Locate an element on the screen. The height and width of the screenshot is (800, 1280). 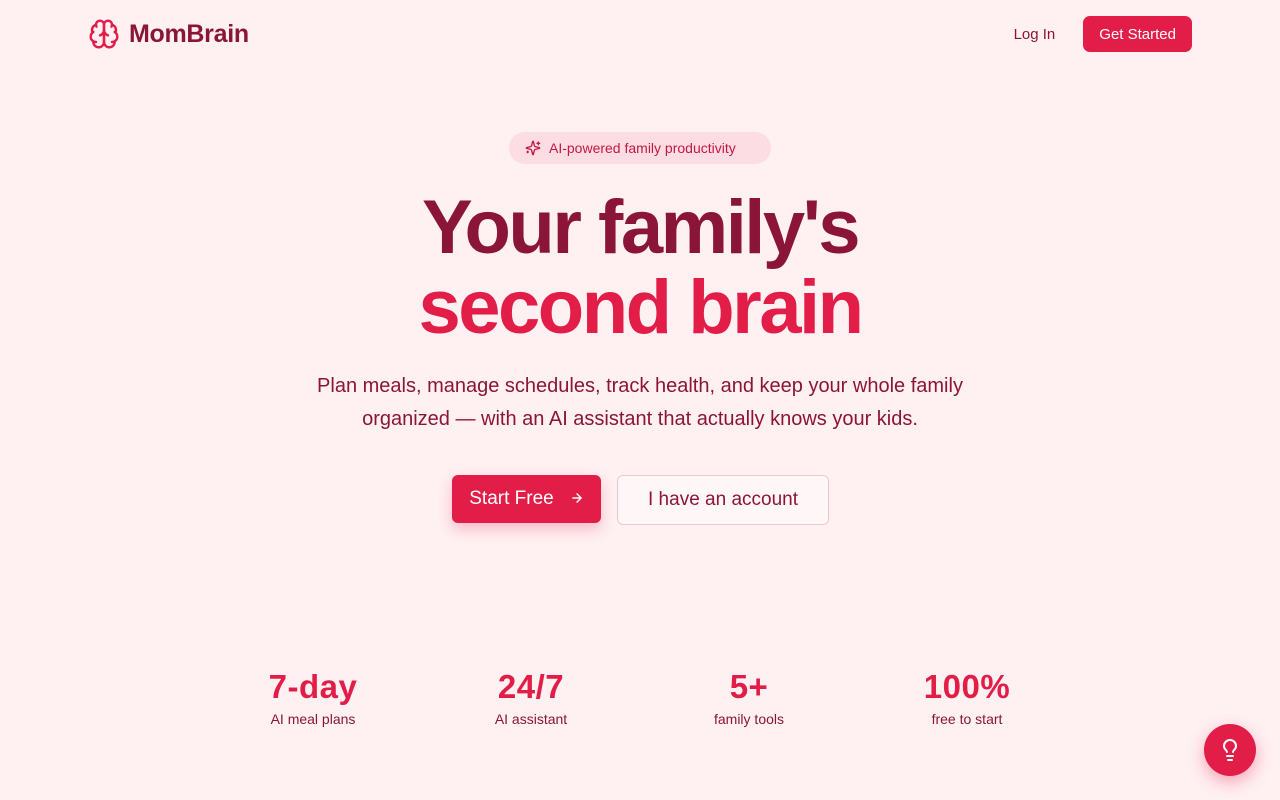
stat-label: AI meal plans is located at coordinates (313, 719).